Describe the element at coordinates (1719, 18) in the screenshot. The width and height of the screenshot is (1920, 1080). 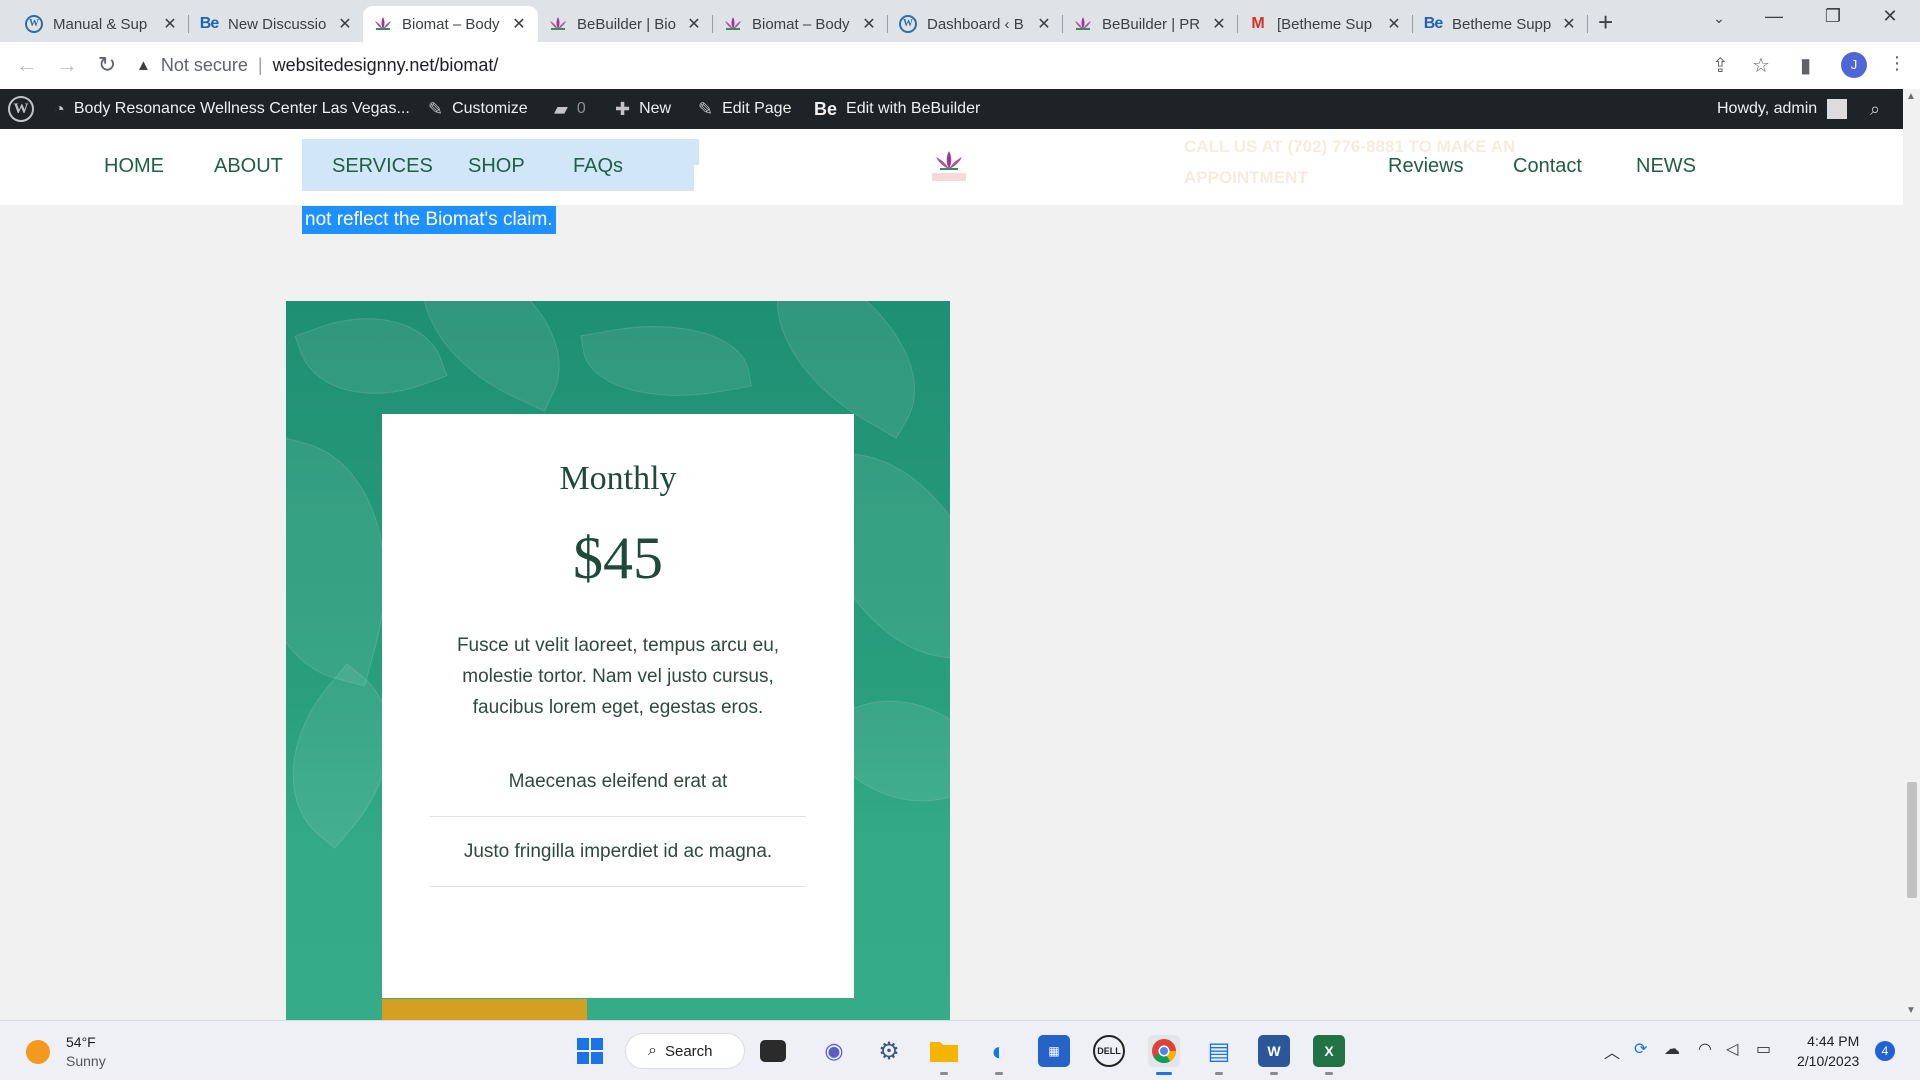
I see `tab-search-chevron-icon: ⌄` at that location.